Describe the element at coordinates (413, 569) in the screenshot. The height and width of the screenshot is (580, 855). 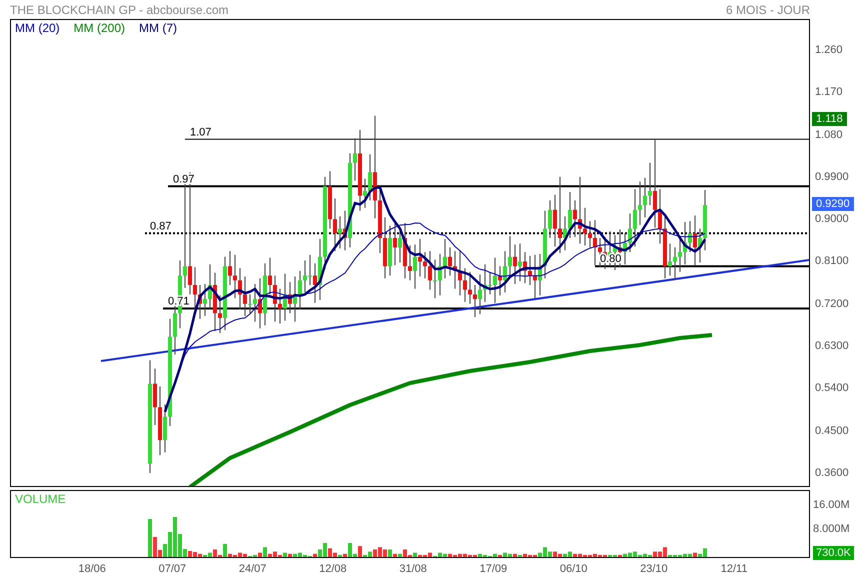
I see `date-axis-label: 31/08` at that location.